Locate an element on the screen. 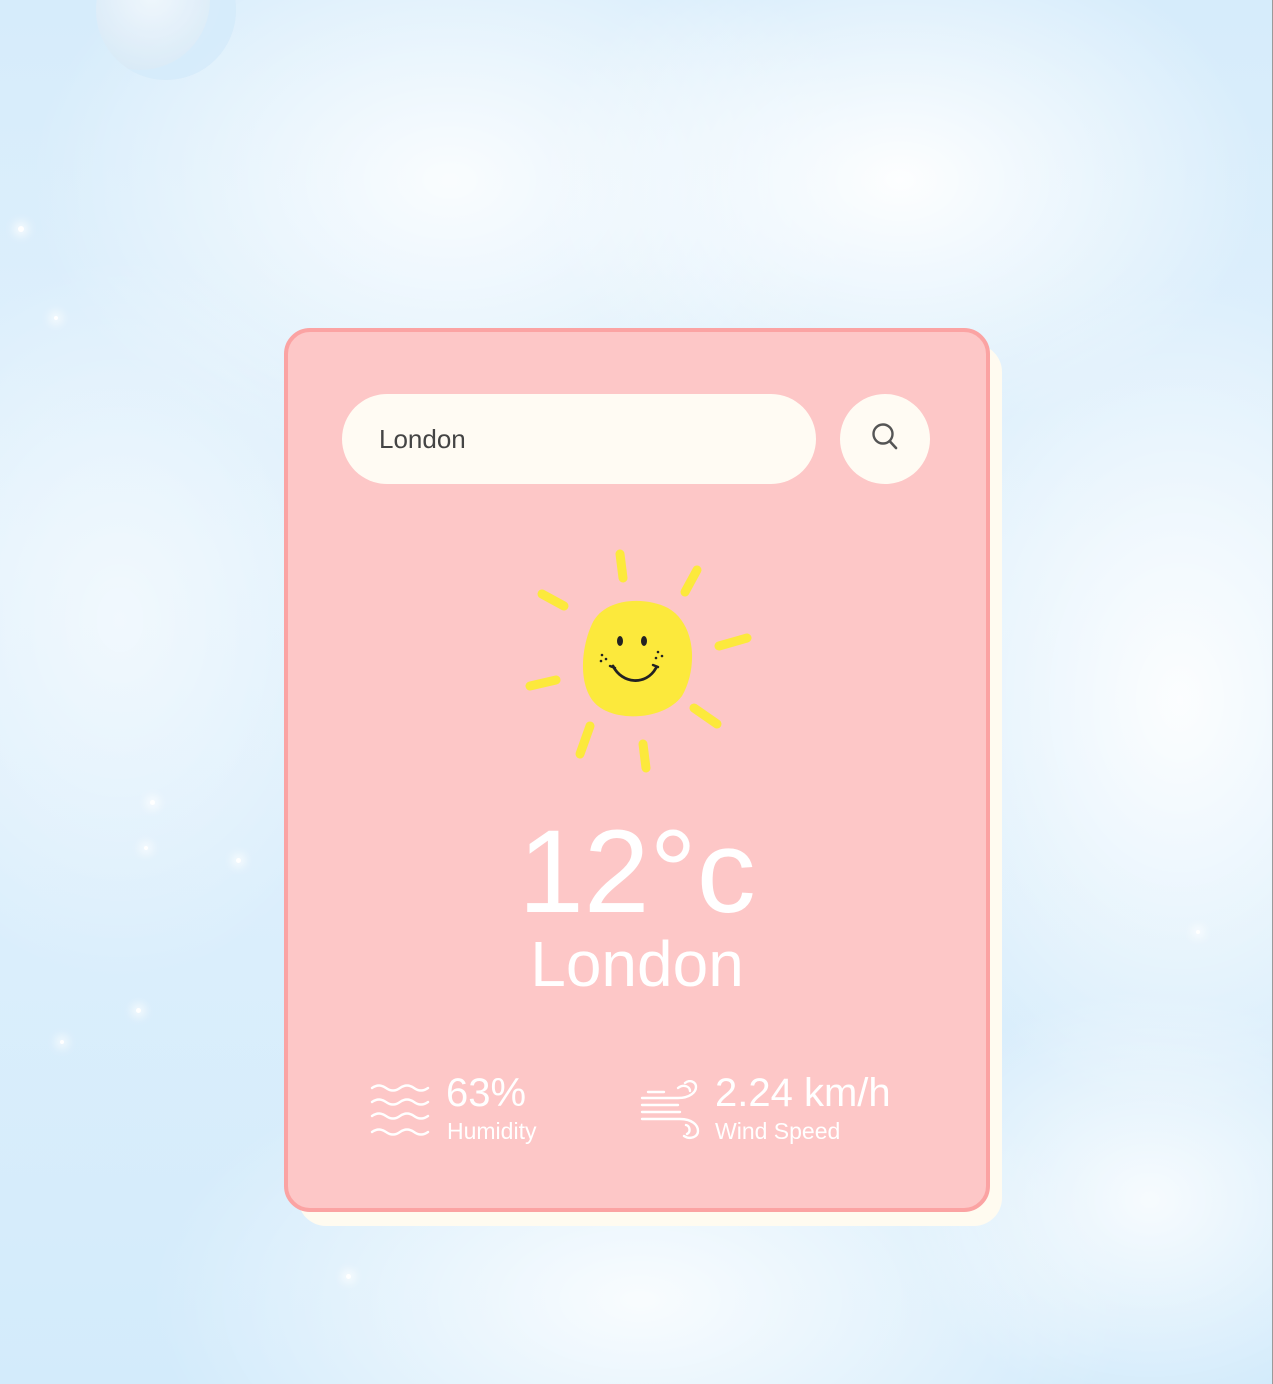 The image size is (1273, 1384). wind-icon is located at coordinates (670, 1109).